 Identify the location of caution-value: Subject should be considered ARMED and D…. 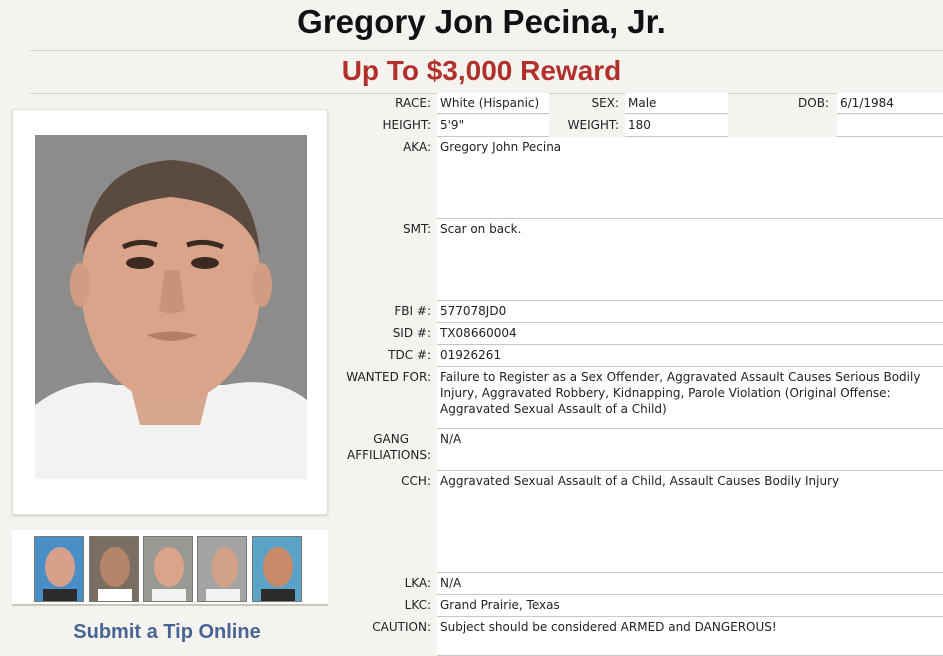
(690, 636).